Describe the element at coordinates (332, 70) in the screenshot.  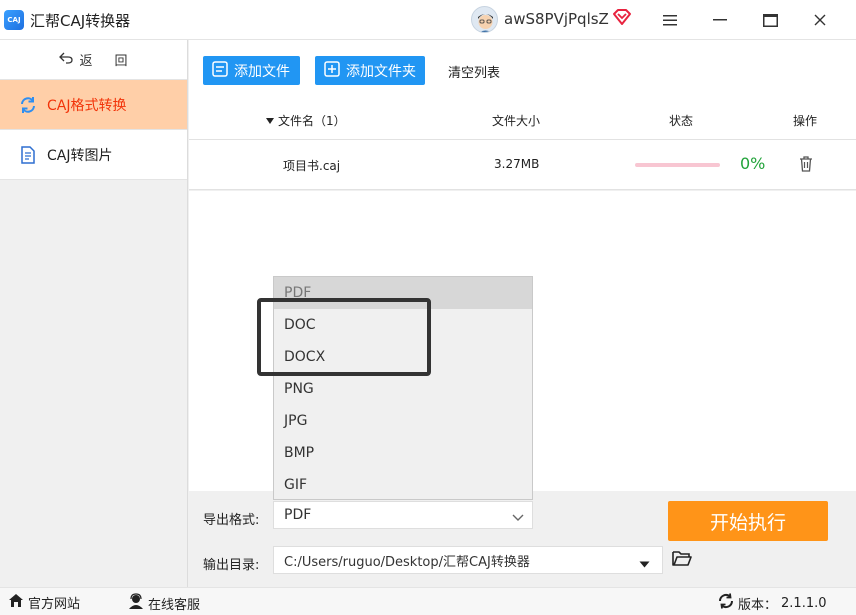
I see `add-folder-icon` at that location.